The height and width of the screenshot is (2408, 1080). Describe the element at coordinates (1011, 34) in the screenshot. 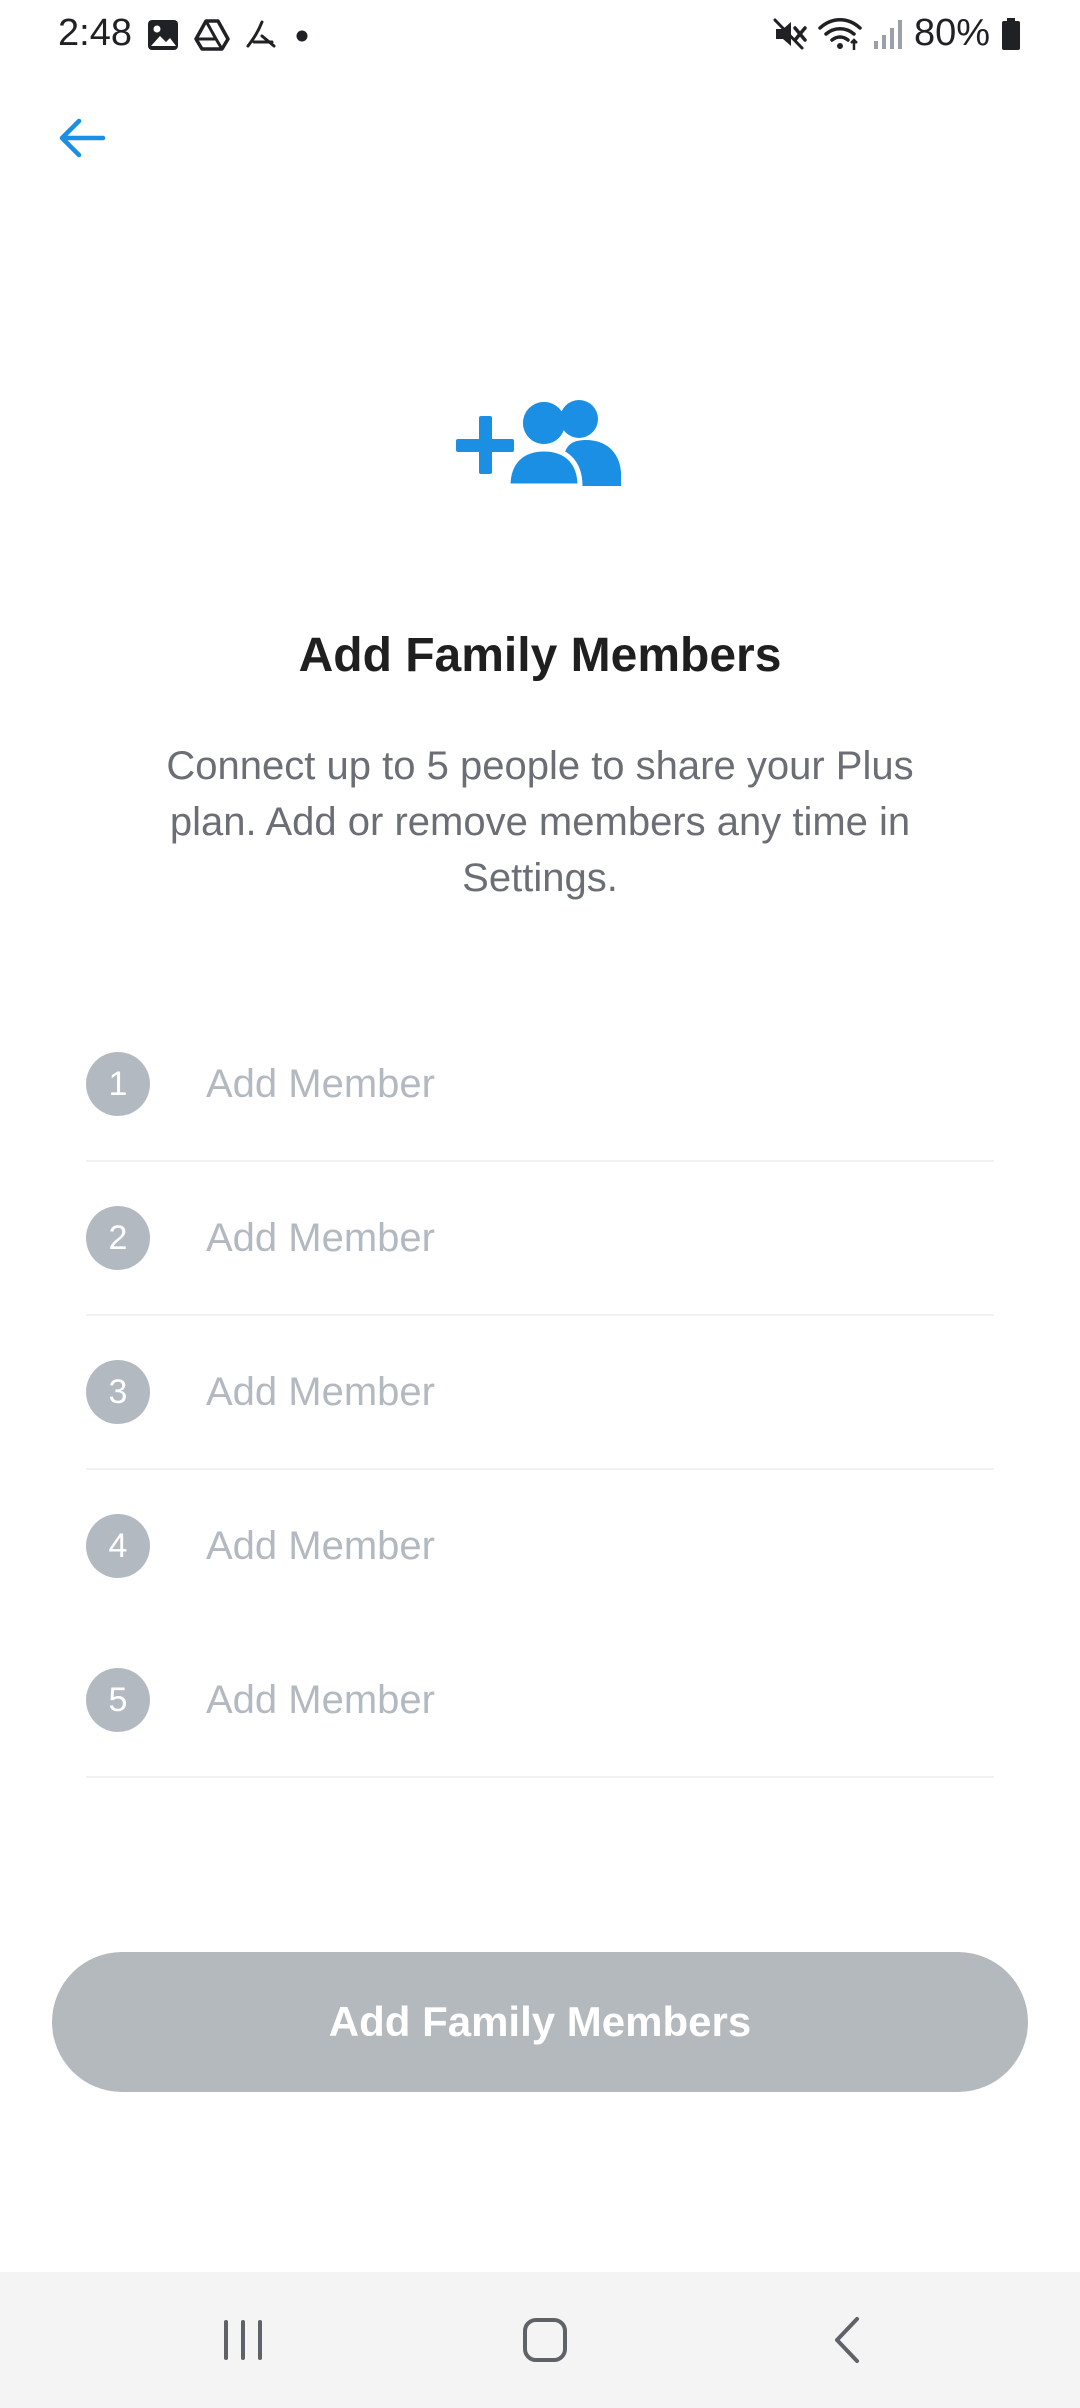

I see `battery-icon` at that location.